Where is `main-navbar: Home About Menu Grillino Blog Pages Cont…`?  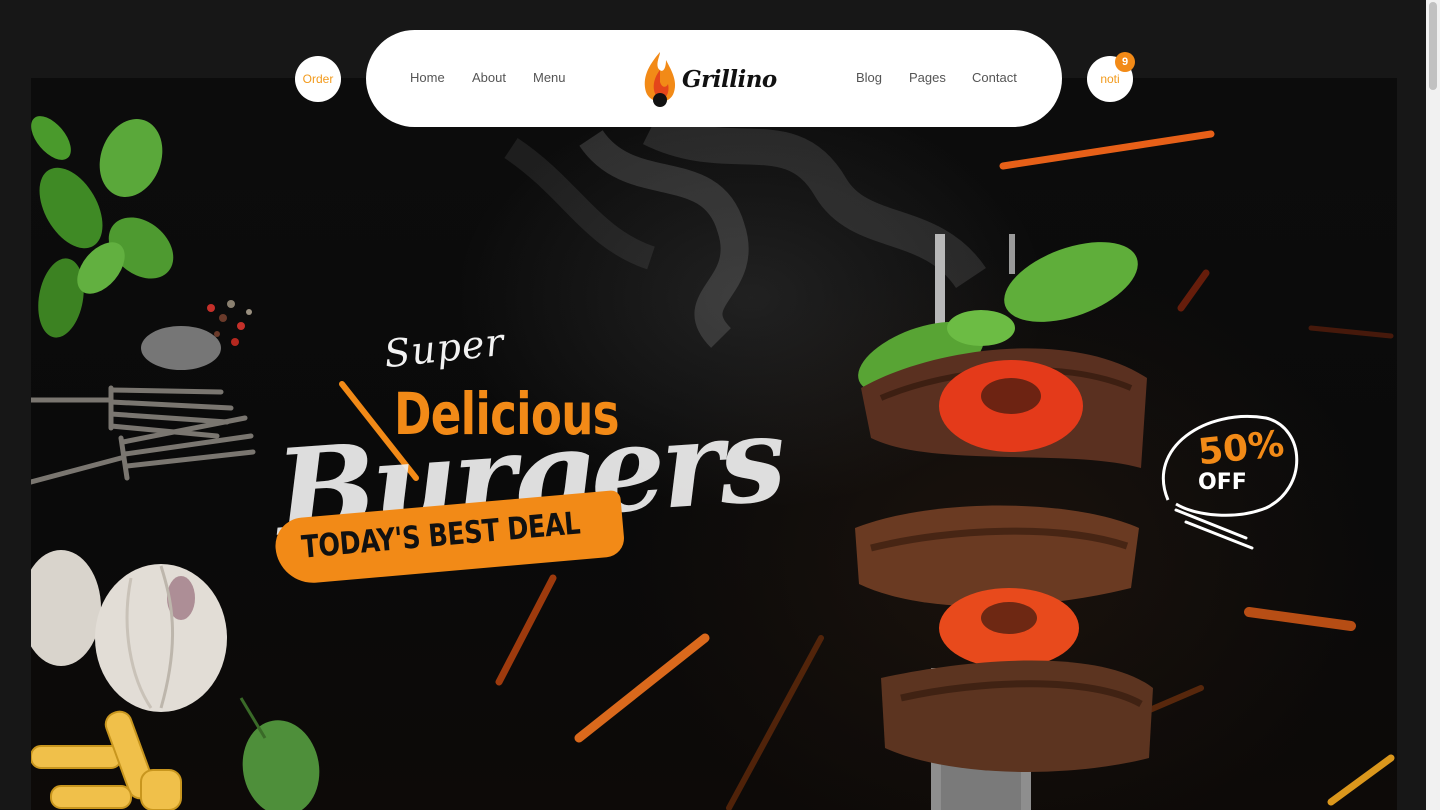 main-navbar: Home About Menu Grillino Blog Pages Cont… is located at coordinates (714, 78).